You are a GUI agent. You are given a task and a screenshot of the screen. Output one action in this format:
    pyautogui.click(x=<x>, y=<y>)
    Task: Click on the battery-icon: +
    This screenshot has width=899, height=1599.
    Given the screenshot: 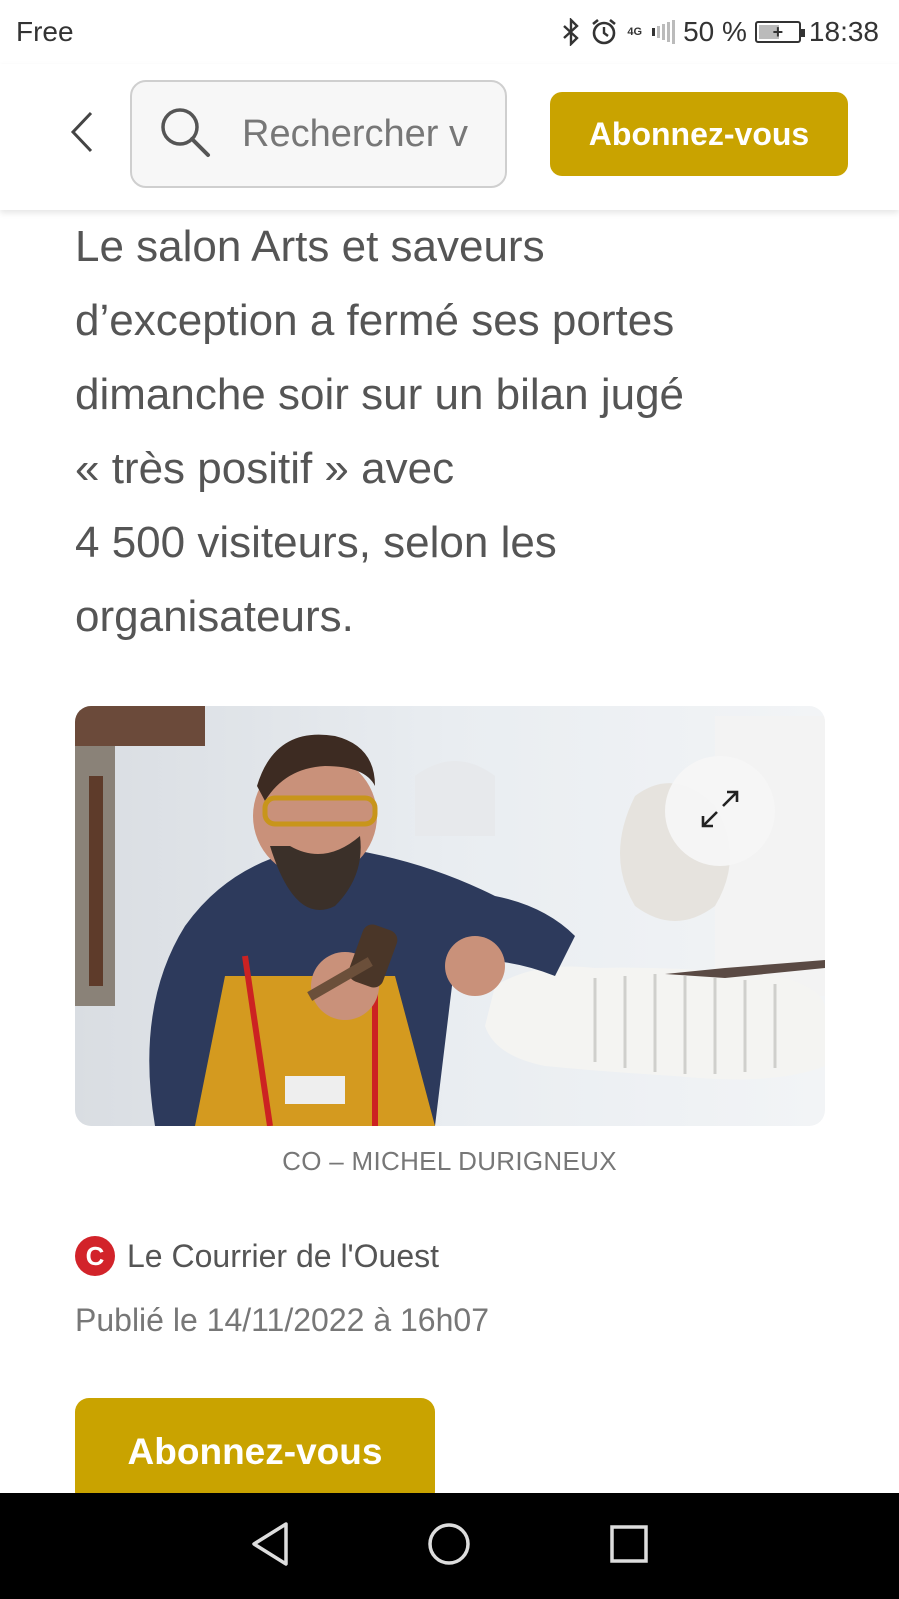 What is the action you would take?
    pyautogui.click(x=779, y=32)
    